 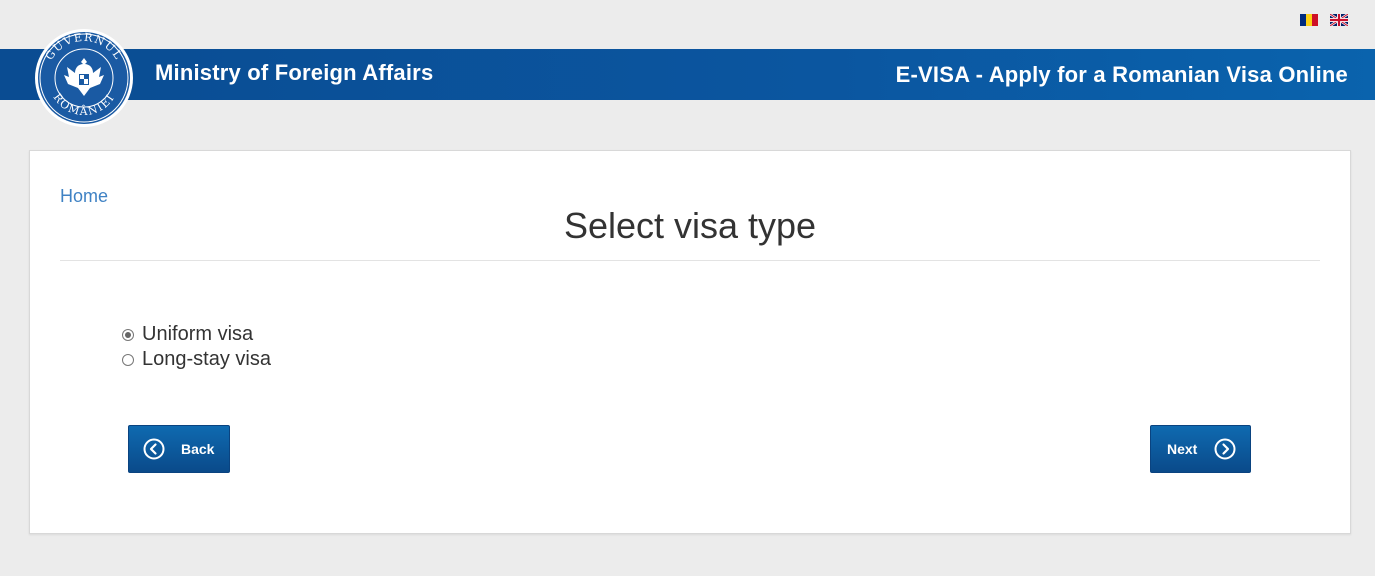 What do you see at coordinates (128, 334) in the screenshot?
I see `uniform-visa-radio` at bounding box center [128, 334].